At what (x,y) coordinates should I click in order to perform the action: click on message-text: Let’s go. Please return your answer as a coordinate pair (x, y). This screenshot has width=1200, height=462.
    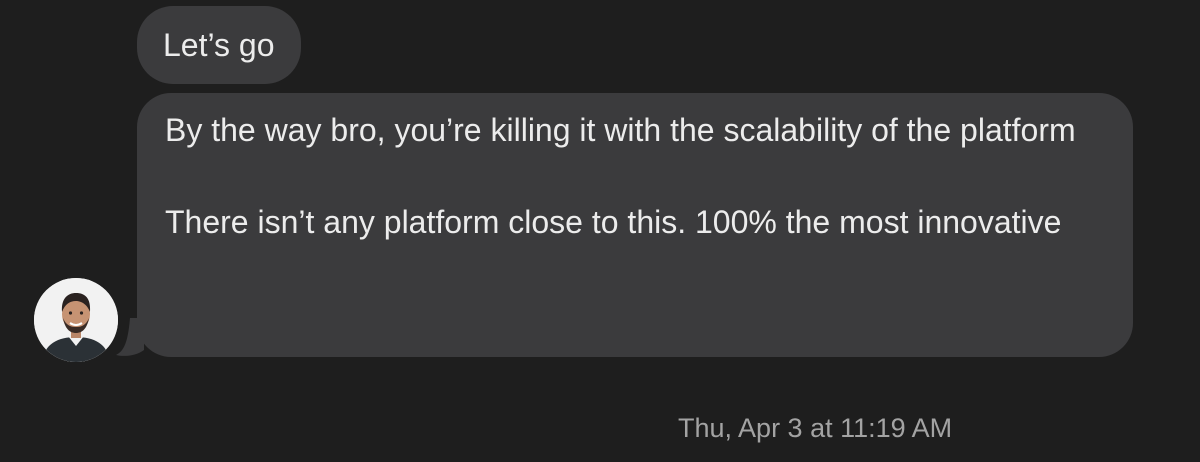
    Looking at the image, I should click on (219, 45).